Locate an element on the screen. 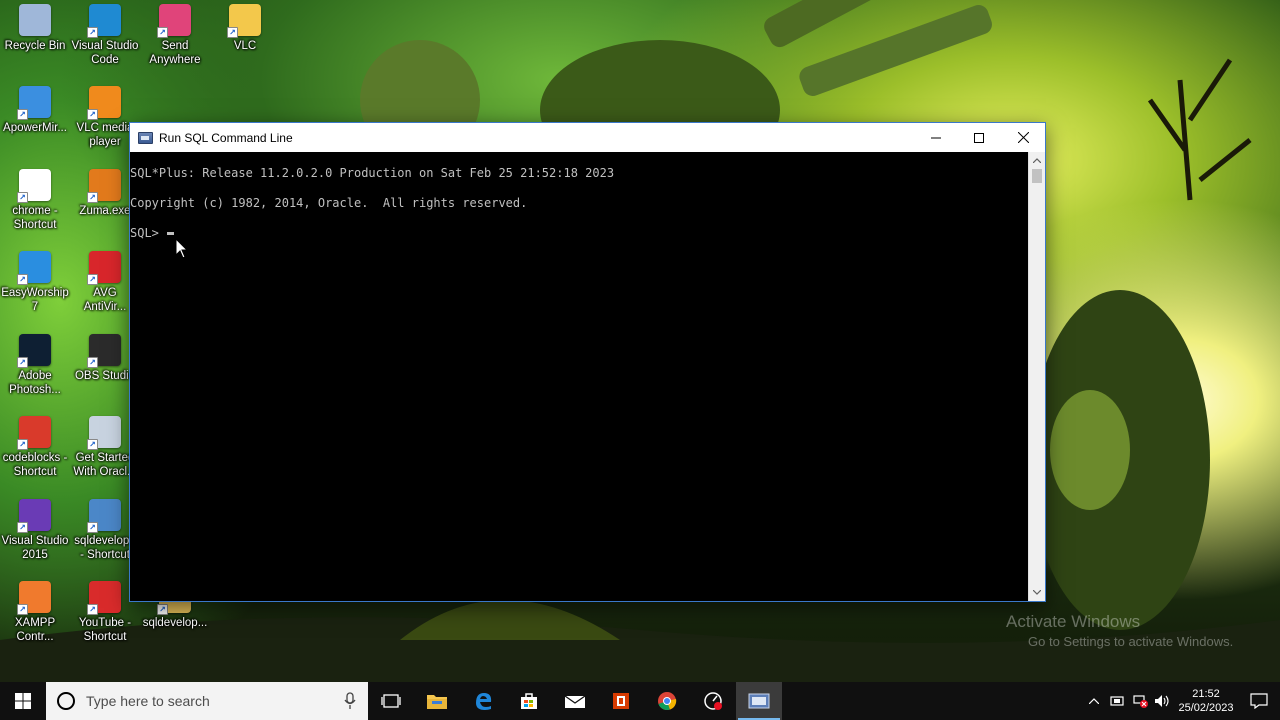  start-button is located at coordinates (23, 701).